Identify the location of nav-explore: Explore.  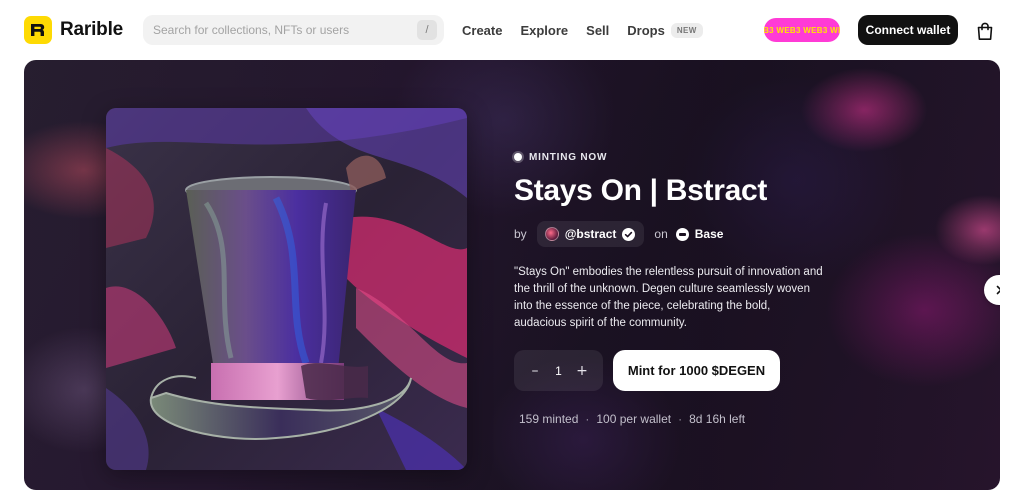
(544, 30).